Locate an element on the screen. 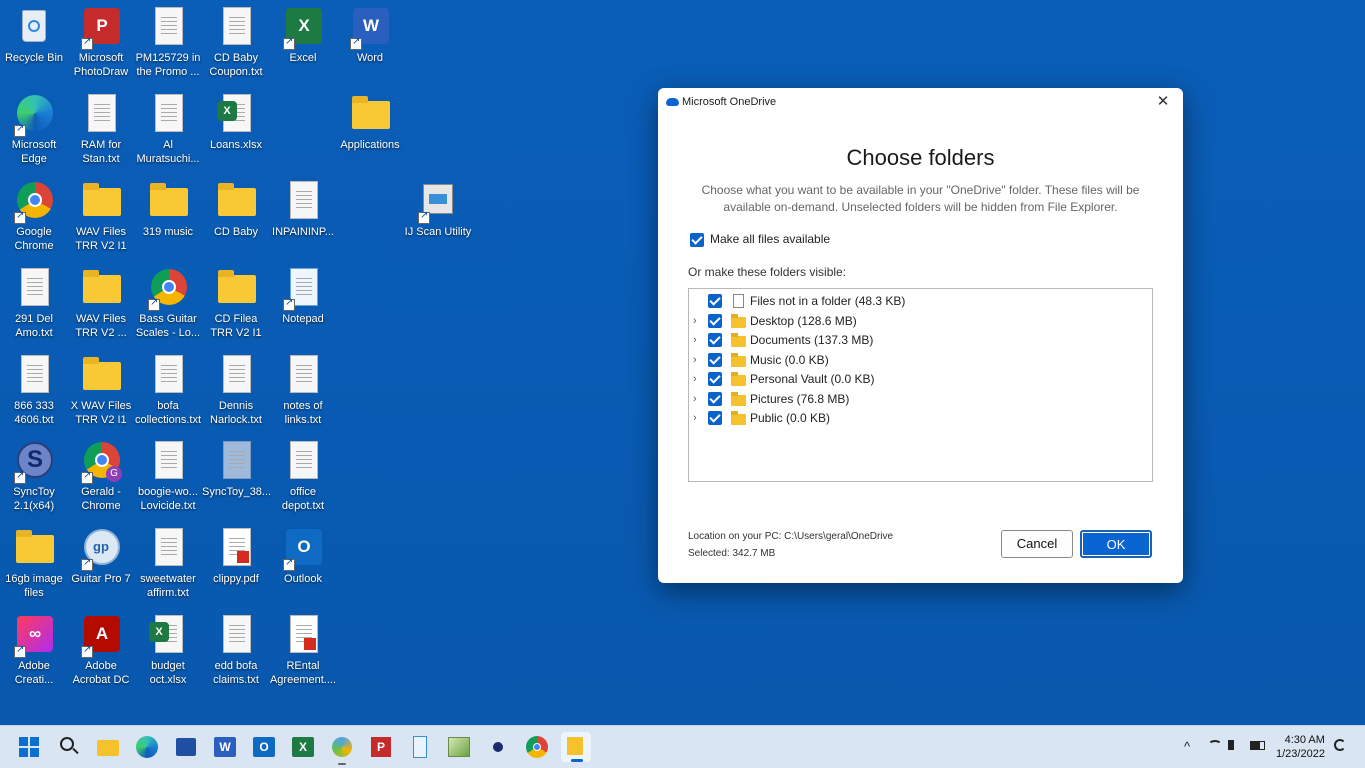 This screenshot has width=1365, height=768. folder-shortcut: CD Filea TRR V2 I1 is located at coordinates (236, 303).